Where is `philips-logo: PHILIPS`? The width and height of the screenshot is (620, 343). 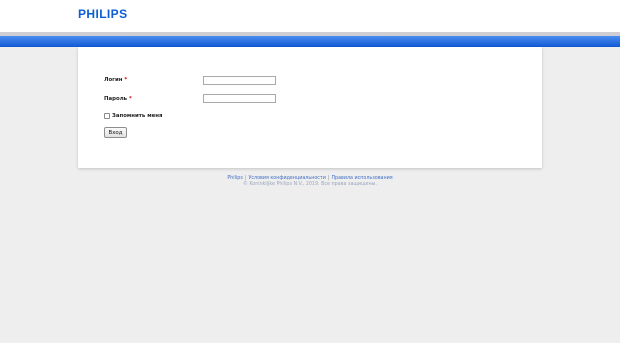 philips-logo: PHILIPS is located at coordinates (102, 14).